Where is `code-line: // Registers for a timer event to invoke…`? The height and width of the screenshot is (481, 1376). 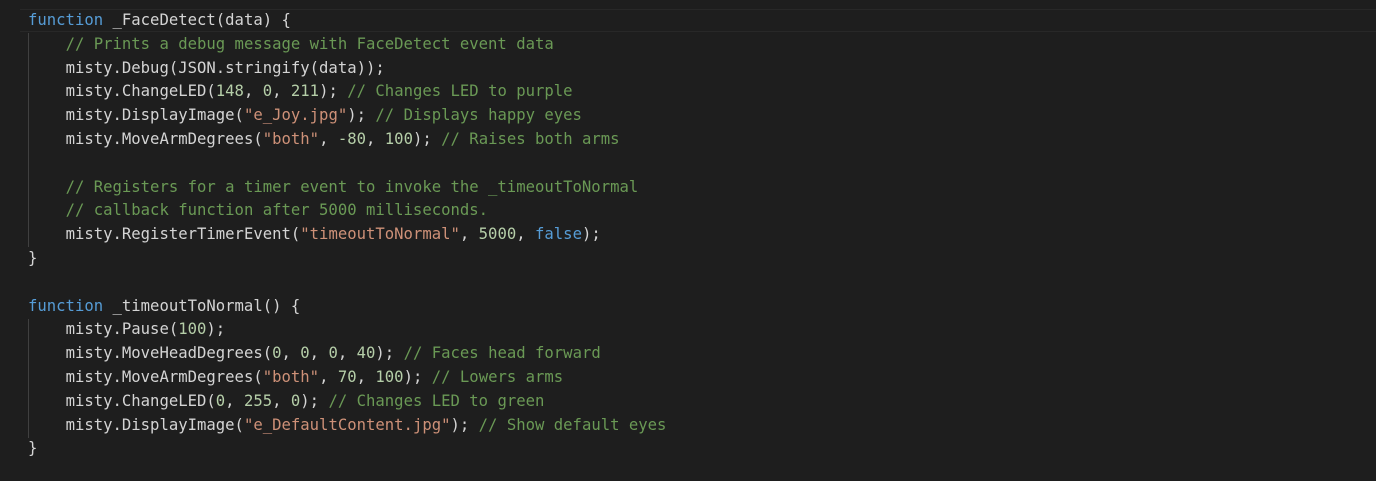
code-line: // Registers for a timer event to invoke… is located at coordinates (347, 188).